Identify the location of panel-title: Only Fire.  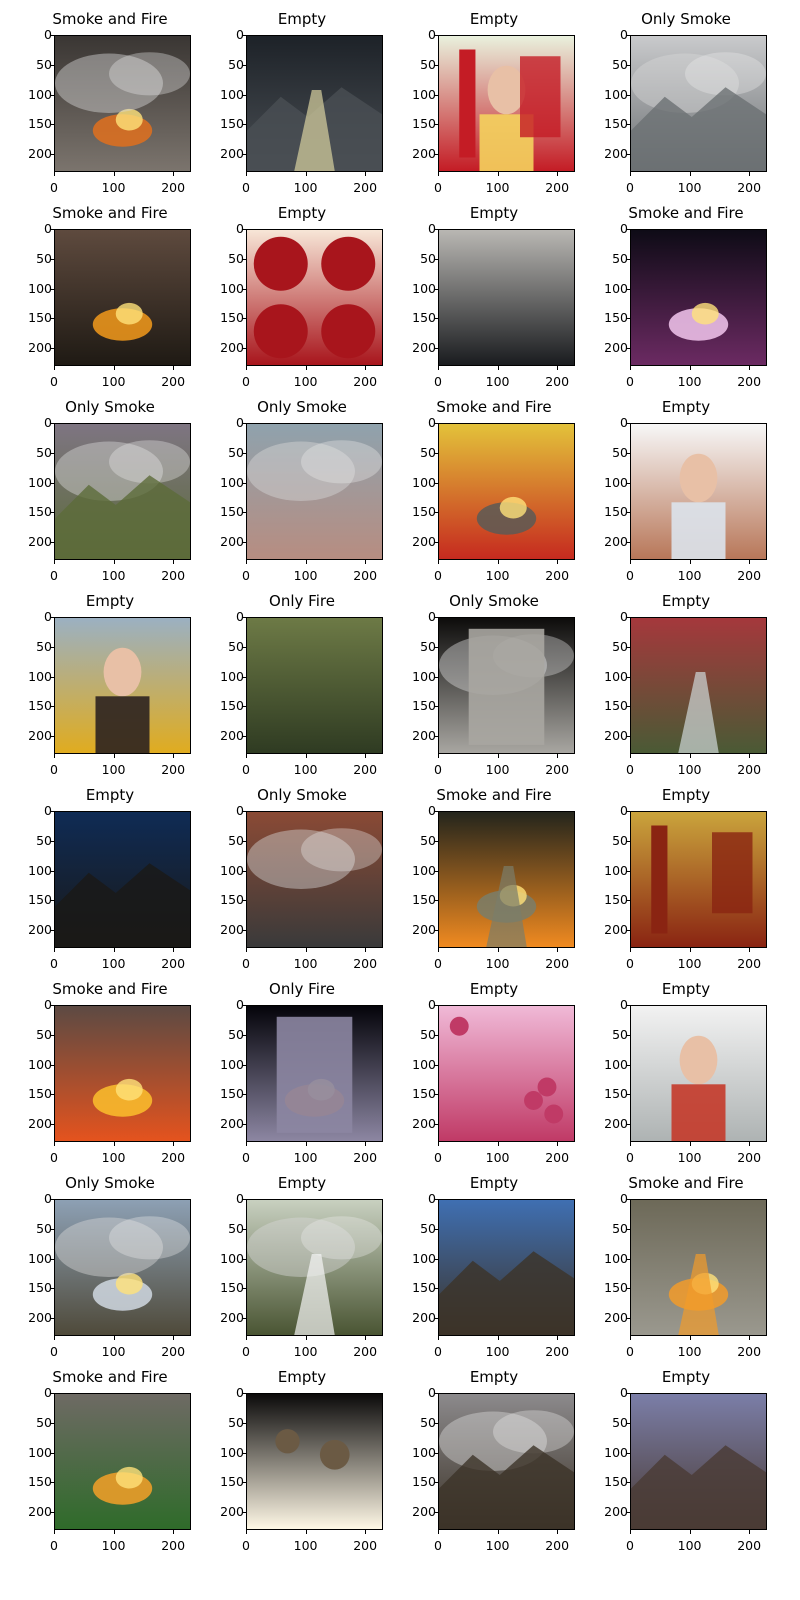
(302, 601).